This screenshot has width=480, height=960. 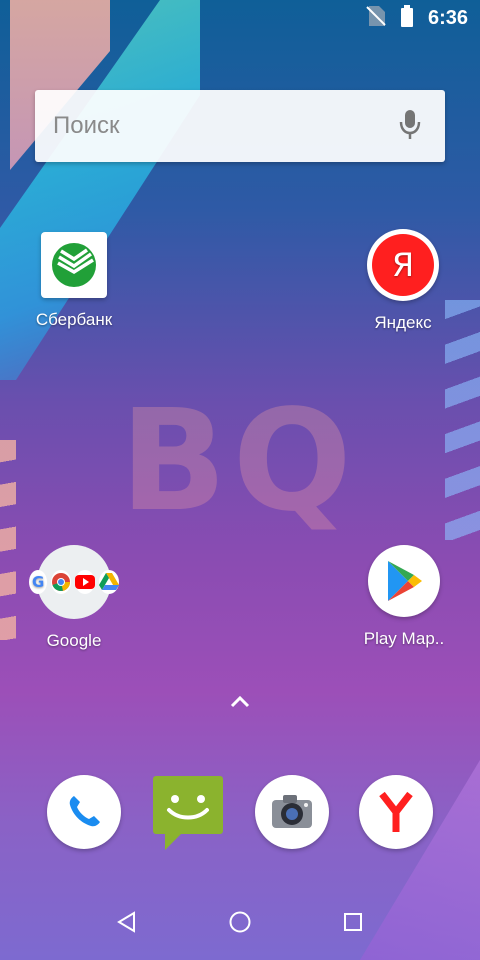 I want to click on app-label: Яндекс, so click(x=403, y=322).